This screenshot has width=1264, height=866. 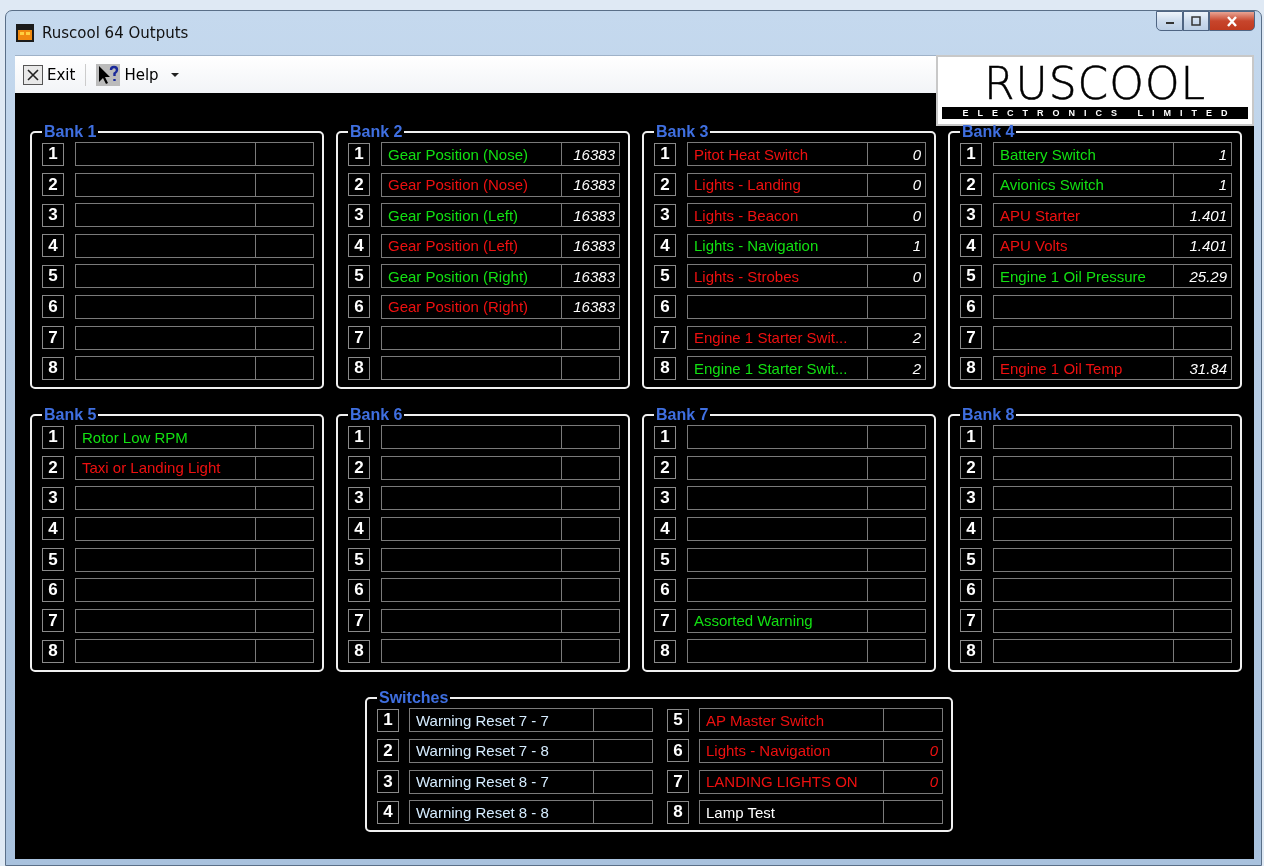 What do you see at coordinates (138, 74) in the screenshot?
I see `help-menu: Help` at bounding box center [138, 74].